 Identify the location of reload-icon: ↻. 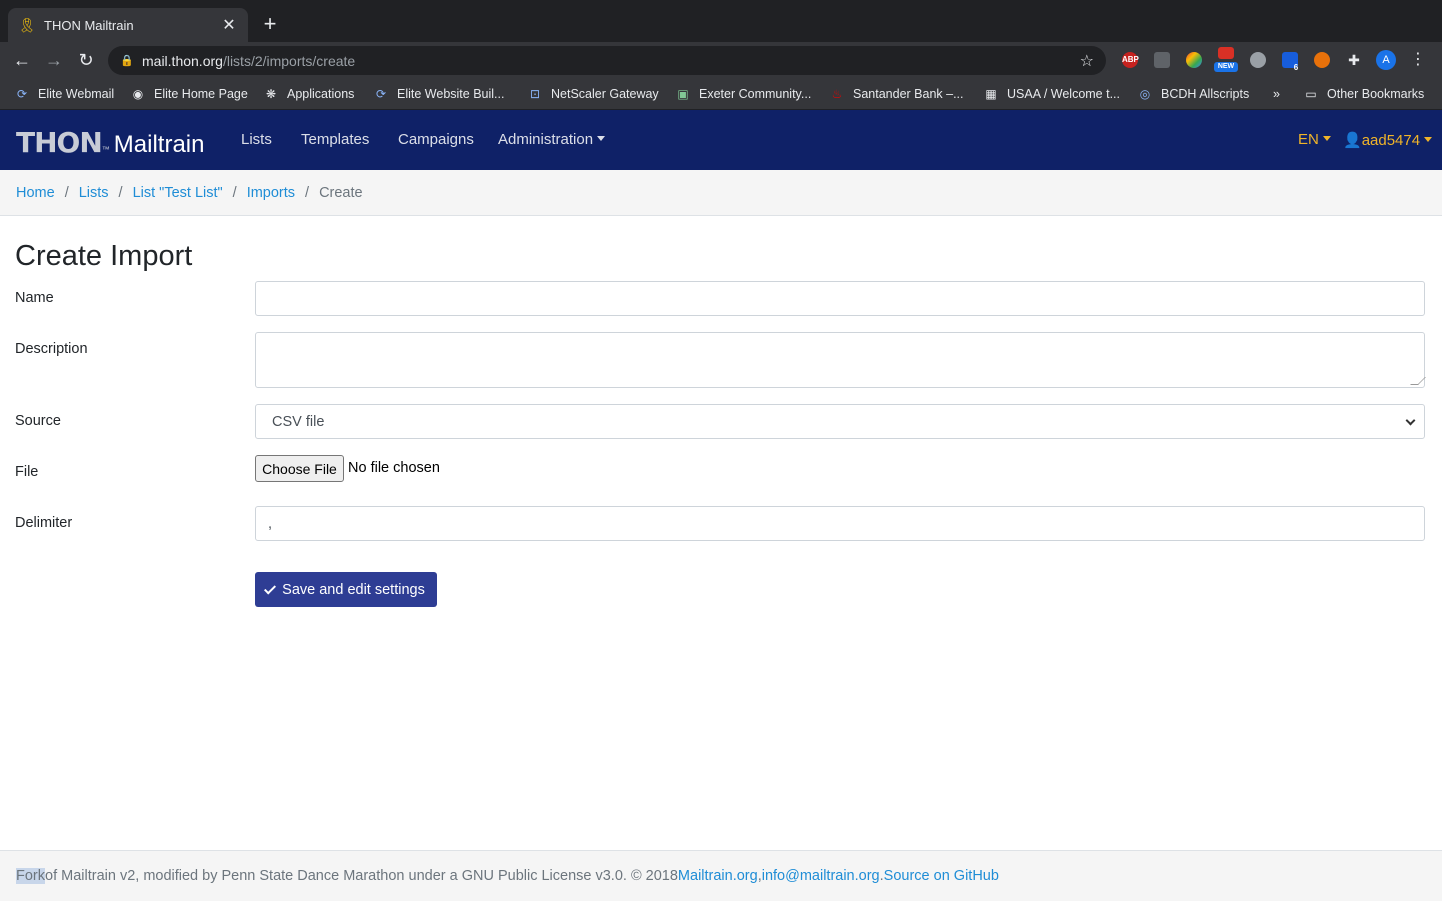
(86, 60).